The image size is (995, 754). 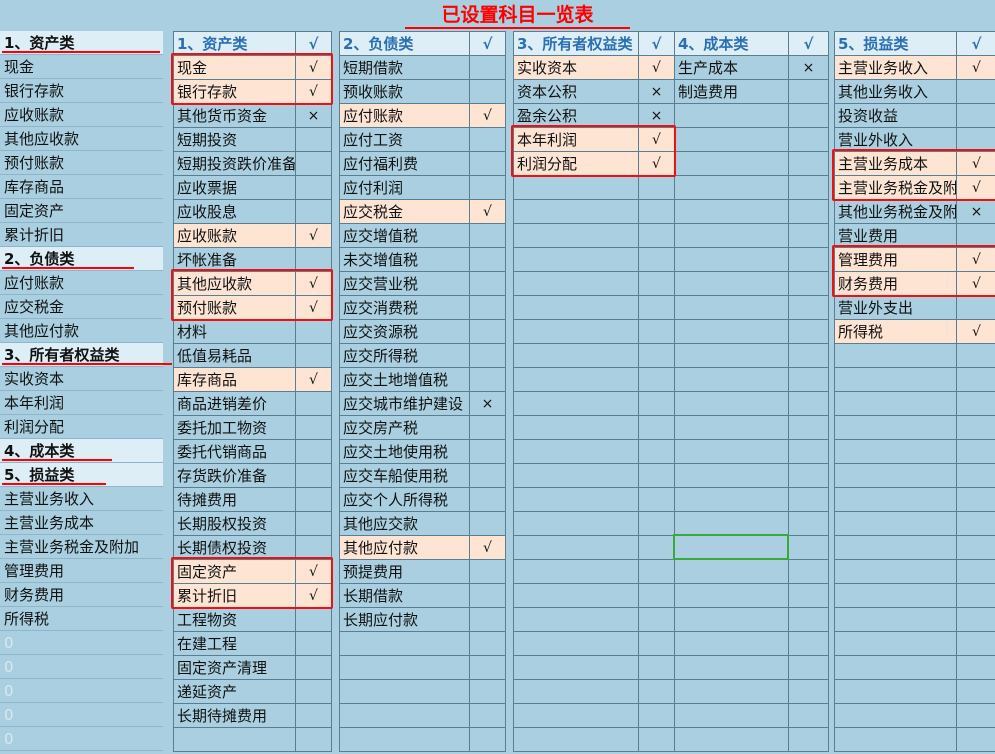 I want to click on account-name-cell: 长期借款, so click(x=404, y=595).